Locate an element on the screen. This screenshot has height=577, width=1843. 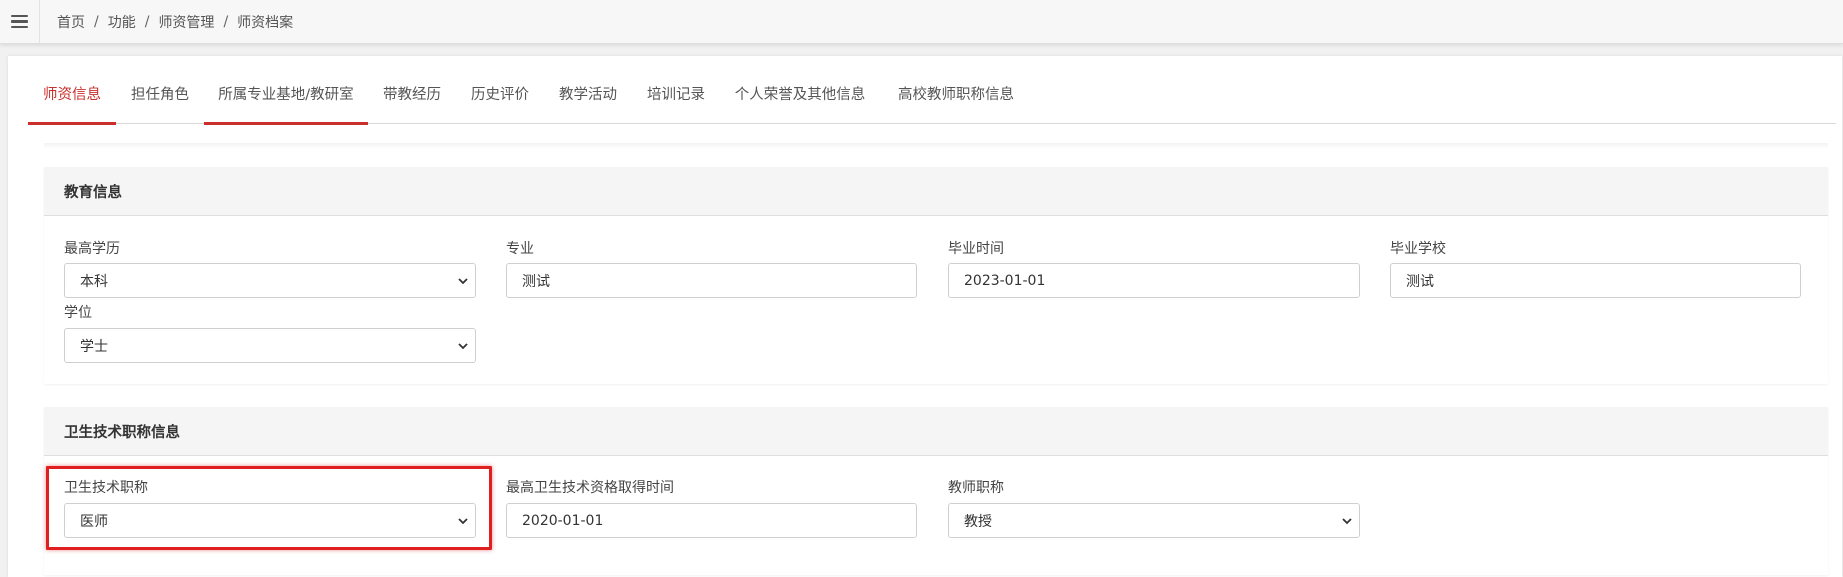
graduation-school-value: 测试 is located at coordinates (1420, 281).